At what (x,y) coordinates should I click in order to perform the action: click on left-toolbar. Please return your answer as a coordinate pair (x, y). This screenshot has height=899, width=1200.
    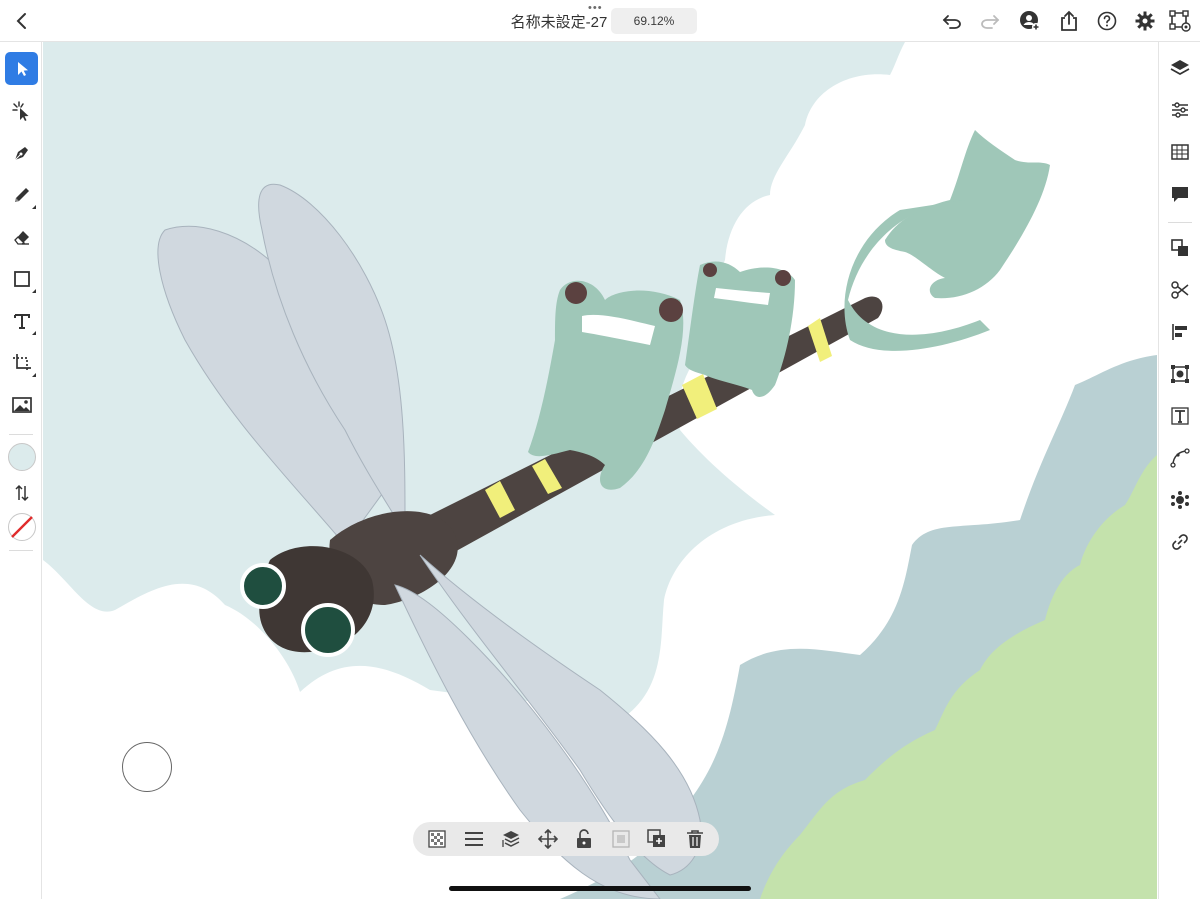
    Looking at the image, I should click on (21, 470).